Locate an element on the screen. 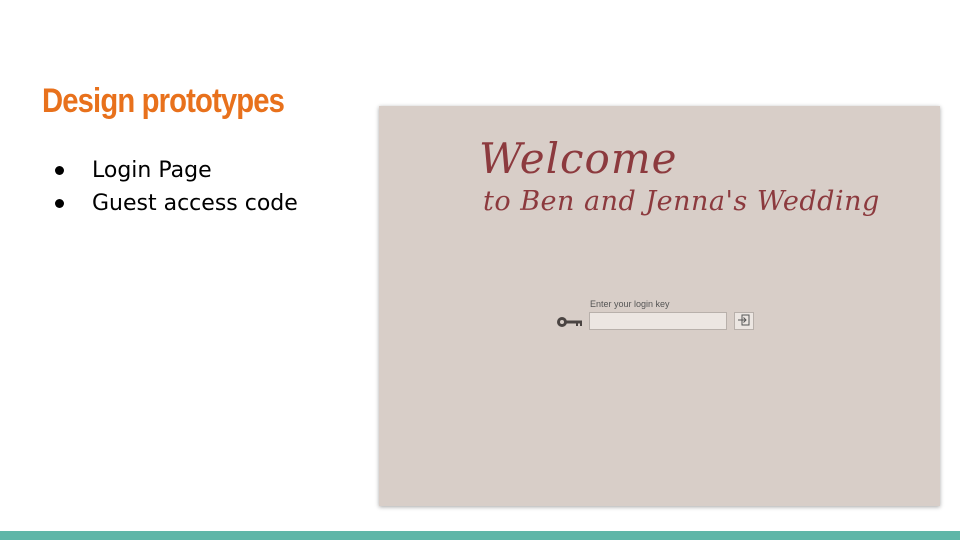 Image resolution: width=960 pixels, height=540 pixels. welcome-subtitle: to Ben and Jenna's Wedding is located at coordinates (681, 201).